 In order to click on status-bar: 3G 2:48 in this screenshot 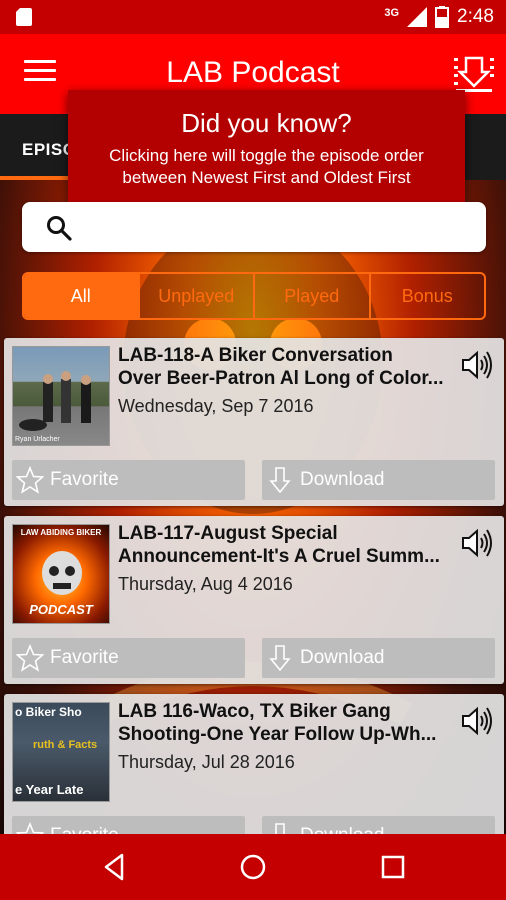, I will do `click(253, 17)`.